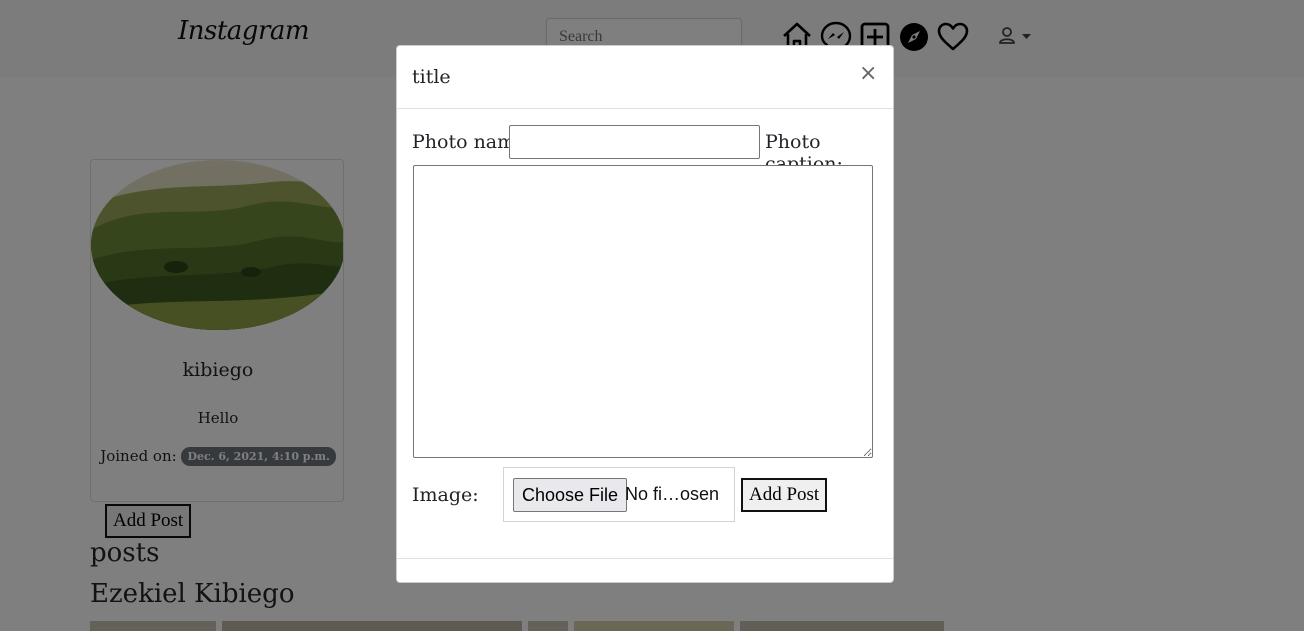  I want to click on image-file-input: Choose File No fi…osen, so click(619, 494).